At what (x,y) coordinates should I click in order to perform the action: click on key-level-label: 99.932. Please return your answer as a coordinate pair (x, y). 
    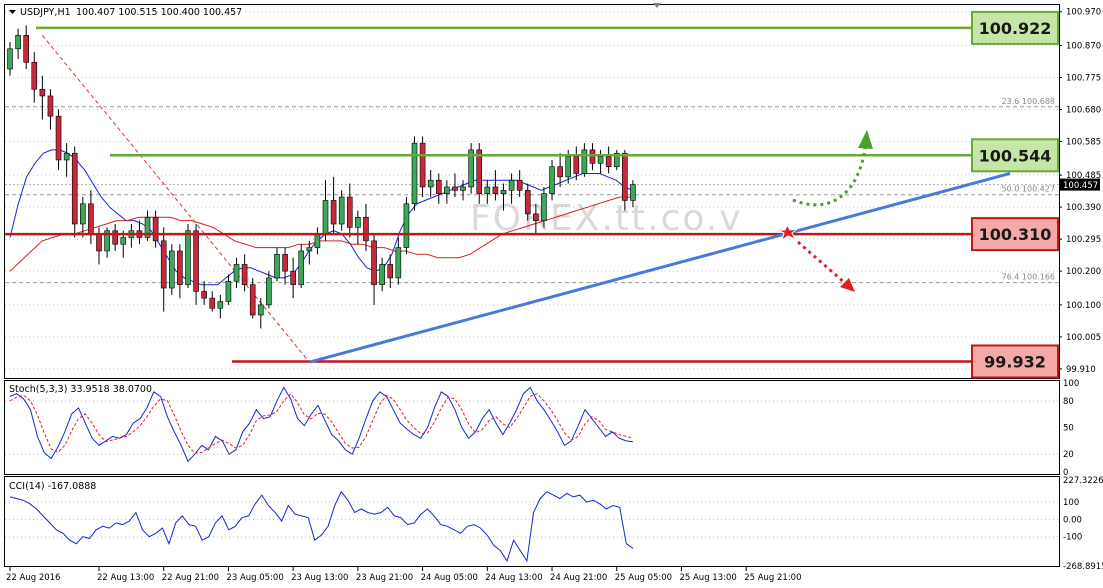
    Looking at the image, I should click on (1015, 361).